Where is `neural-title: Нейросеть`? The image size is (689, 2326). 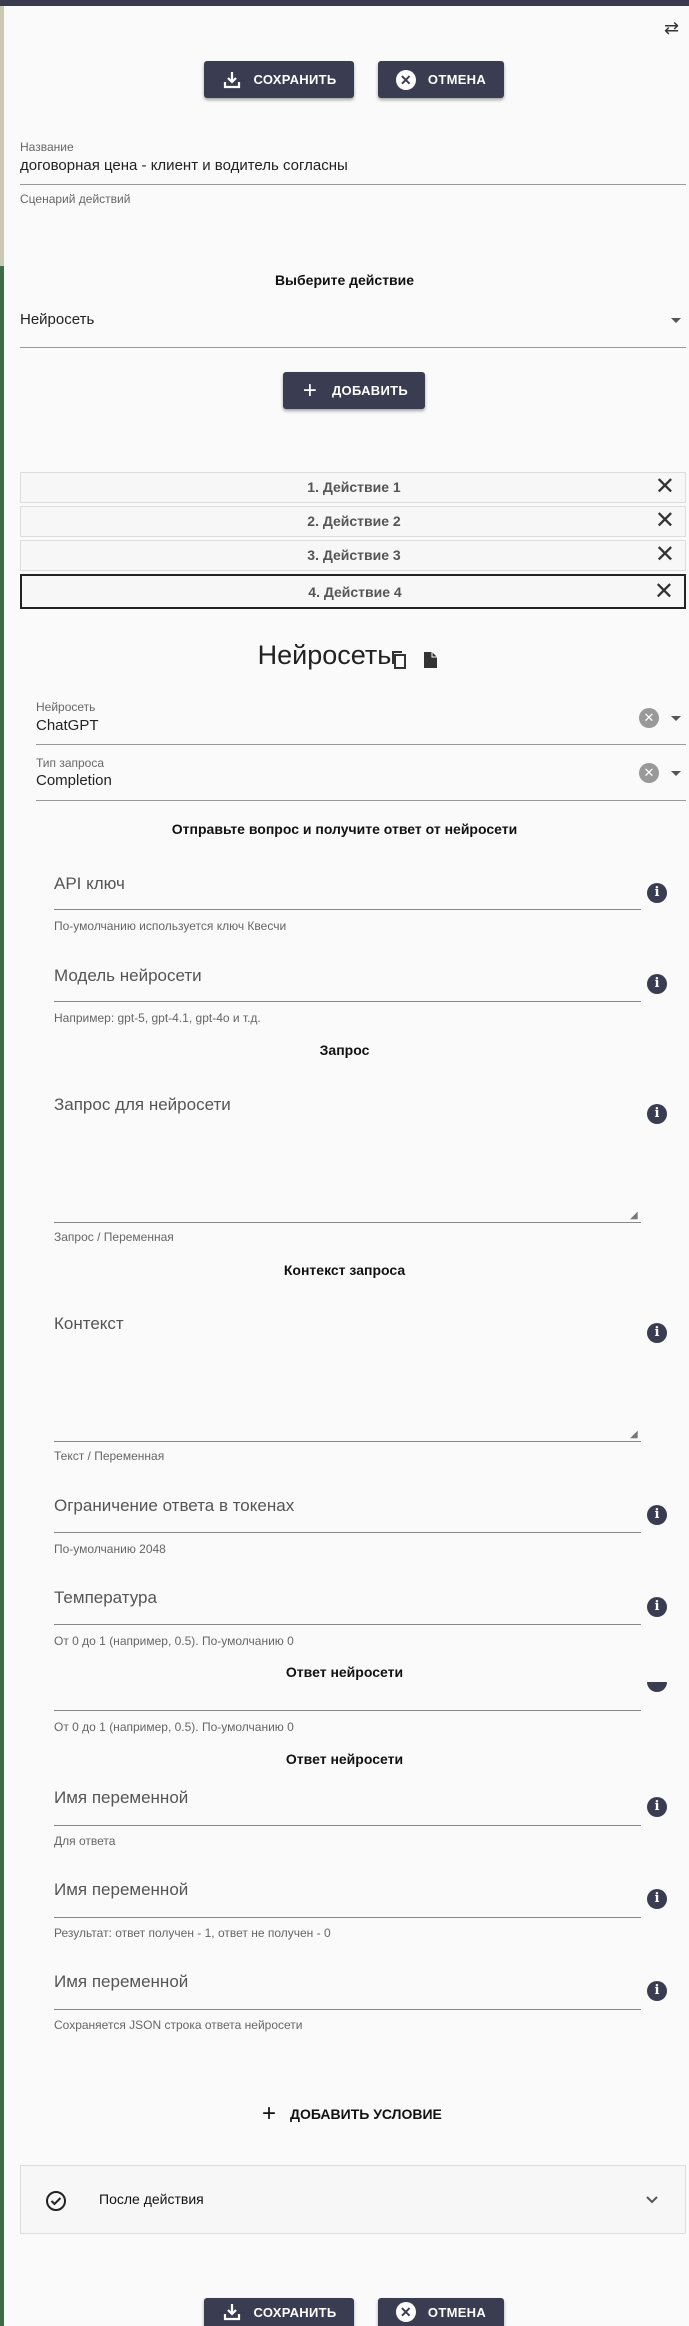 neural-title: Нейросеть is located at coordinates (344, 655).